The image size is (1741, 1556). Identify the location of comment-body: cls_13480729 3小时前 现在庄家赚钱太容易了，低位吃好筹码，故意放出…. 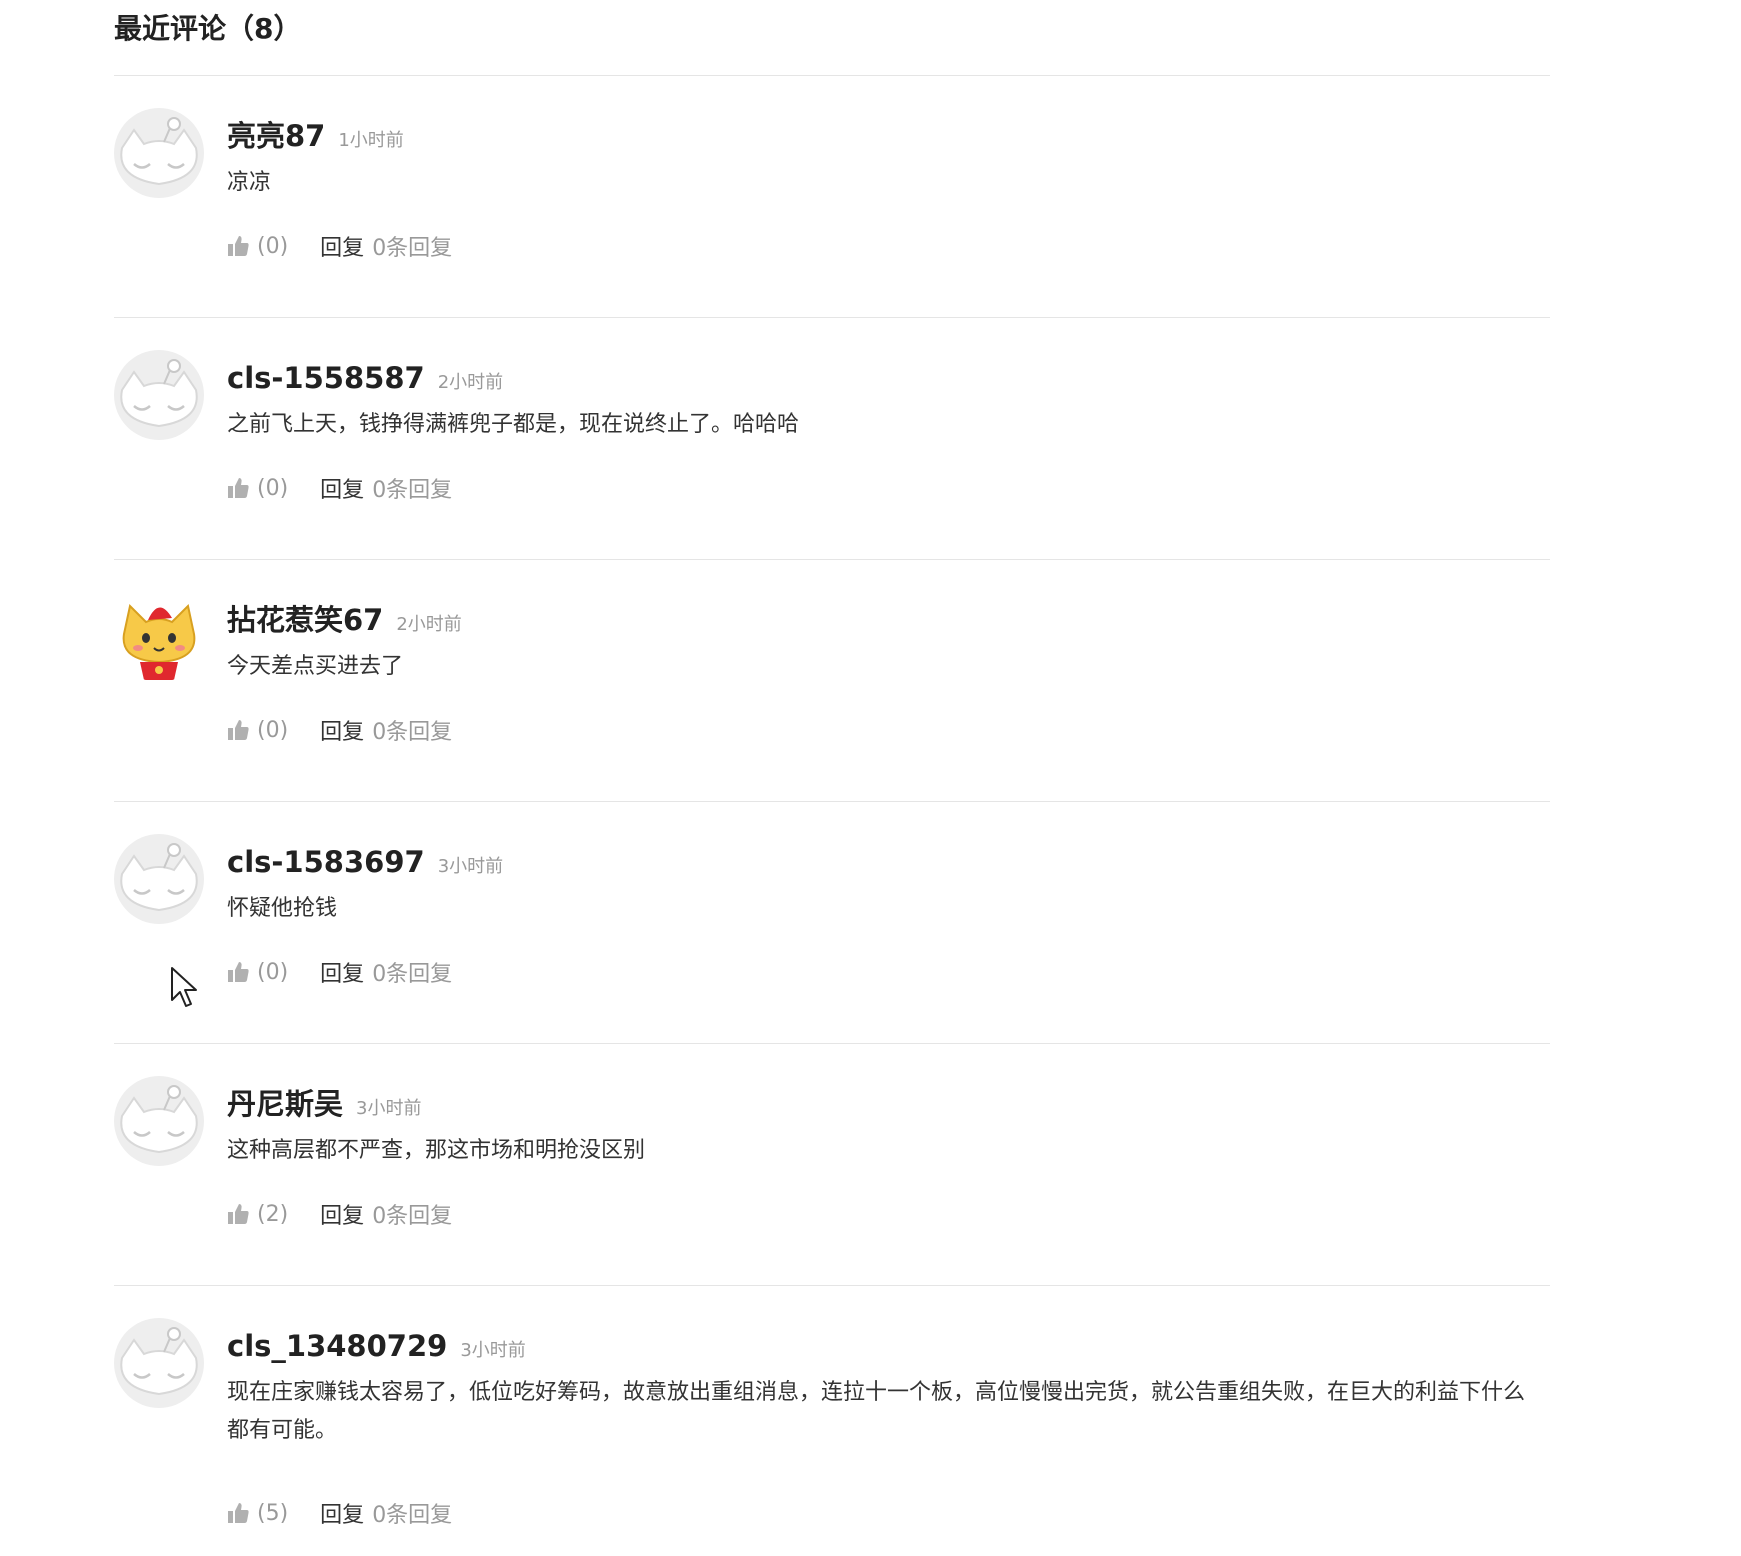
(888, 1388).